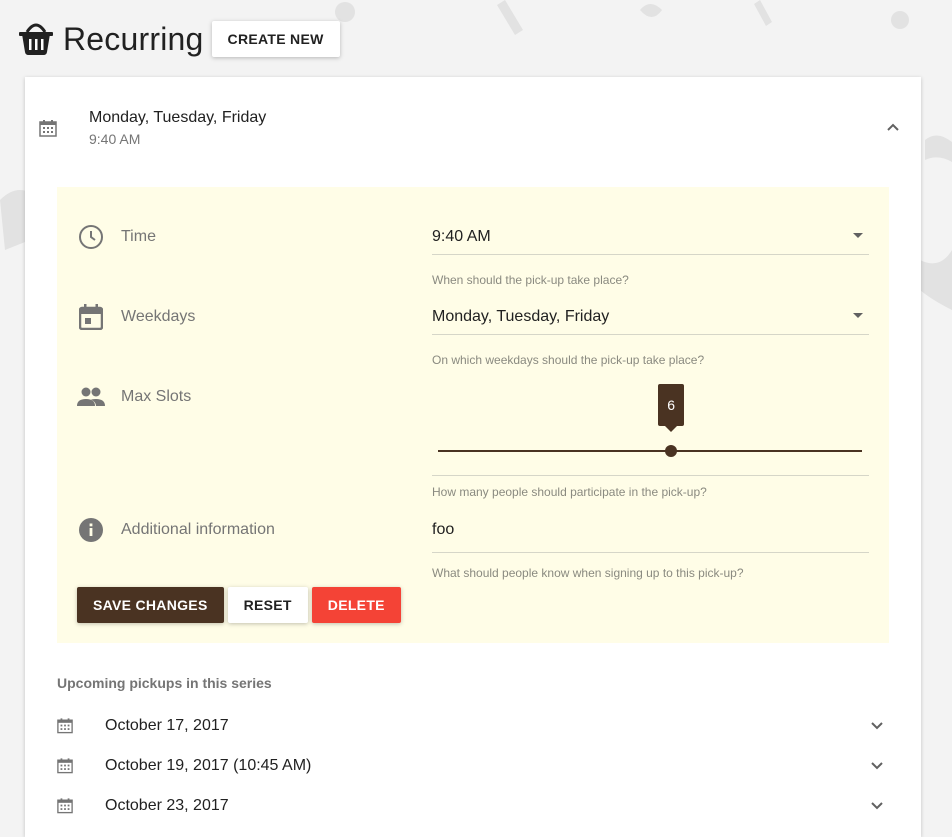  Describe the element at coordinates (198, 529) in the screenshot. I see `info-label: Additional information` at that location.